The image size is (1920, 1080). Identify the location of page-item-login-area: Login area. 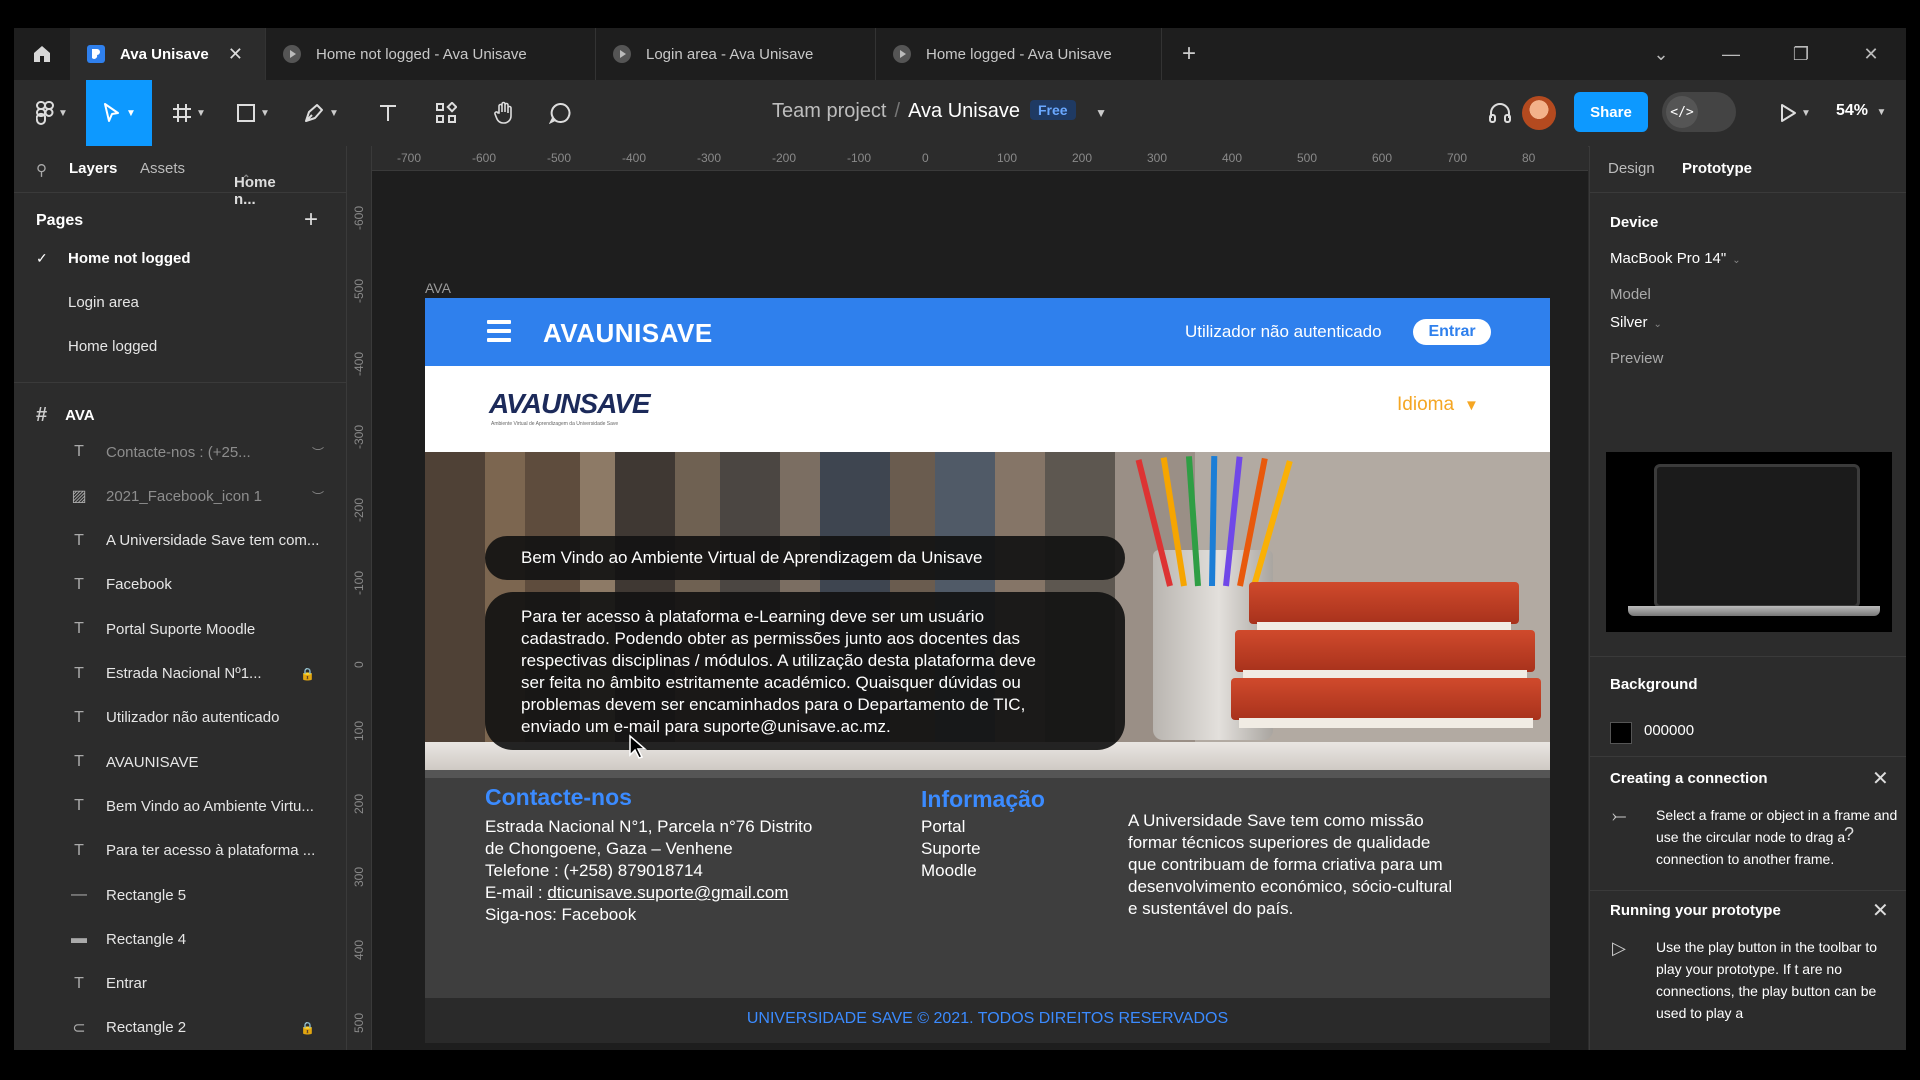
(103, 302).